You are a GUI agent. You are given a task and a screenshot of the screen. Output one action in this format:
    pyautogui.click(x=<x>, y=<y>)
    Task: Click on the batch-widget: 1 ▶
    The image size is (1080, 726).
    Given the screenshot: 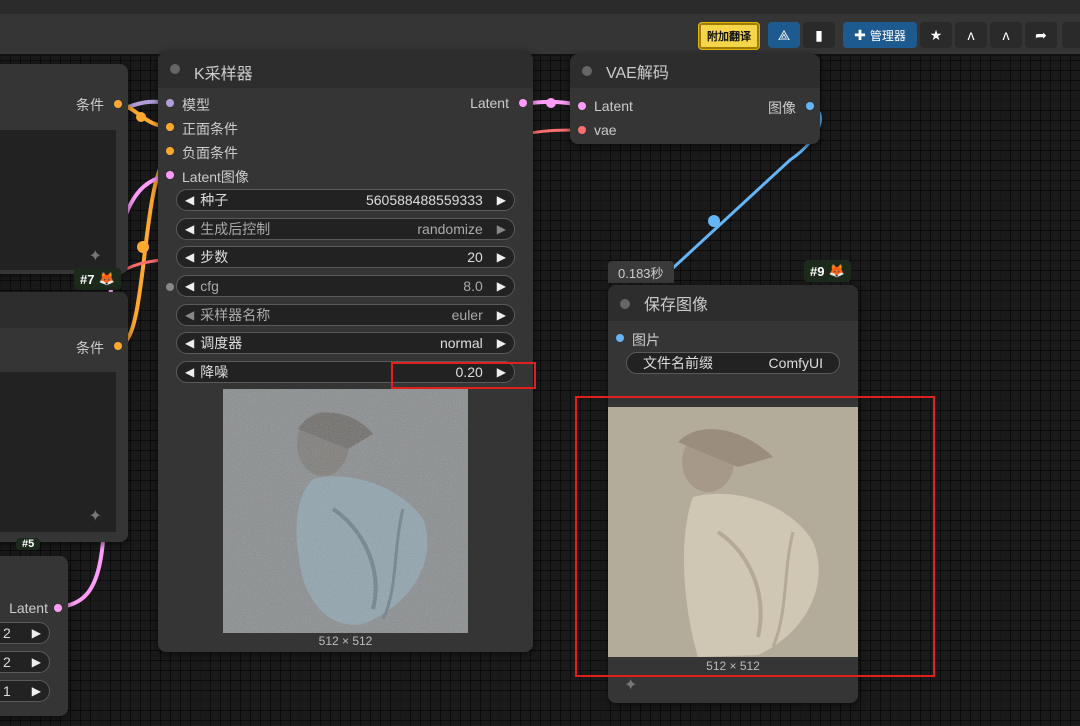 What is the action you would take?
    pyautogui.click(x=25, y=691)
    